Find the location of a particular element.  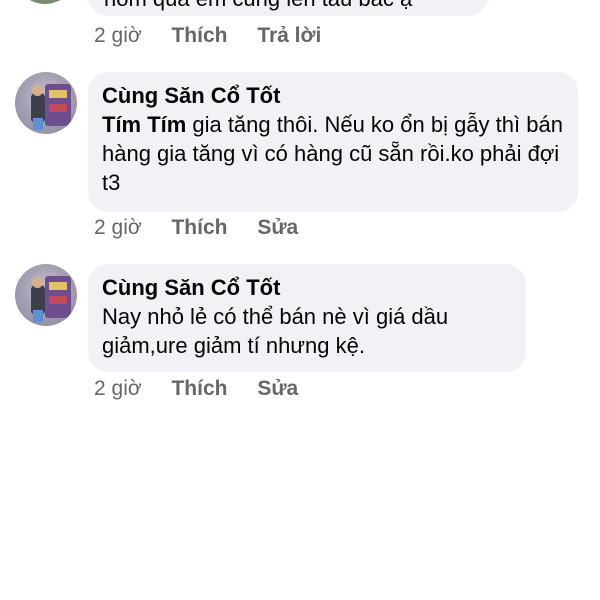

reply-button: Trả lời is located at coordinates (289, 36).